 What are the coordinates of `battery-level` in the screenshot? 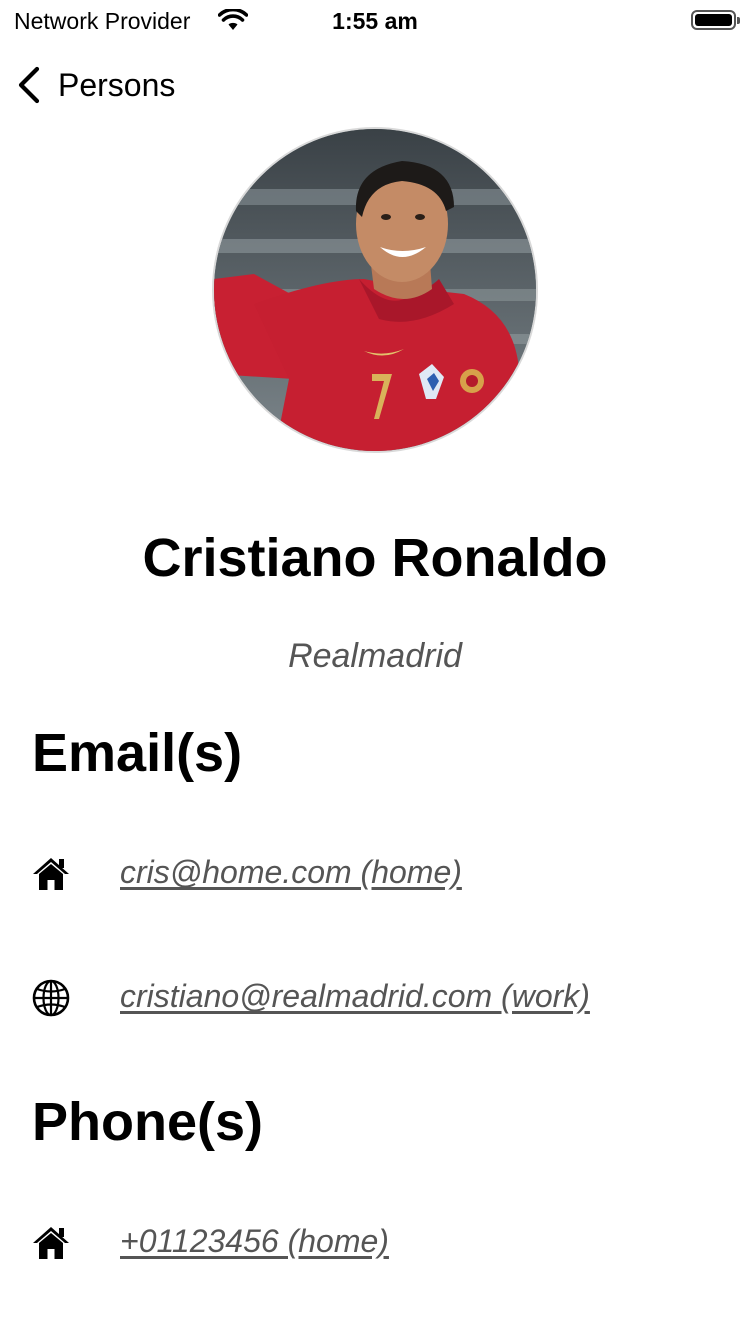 It's located at (713, 20).